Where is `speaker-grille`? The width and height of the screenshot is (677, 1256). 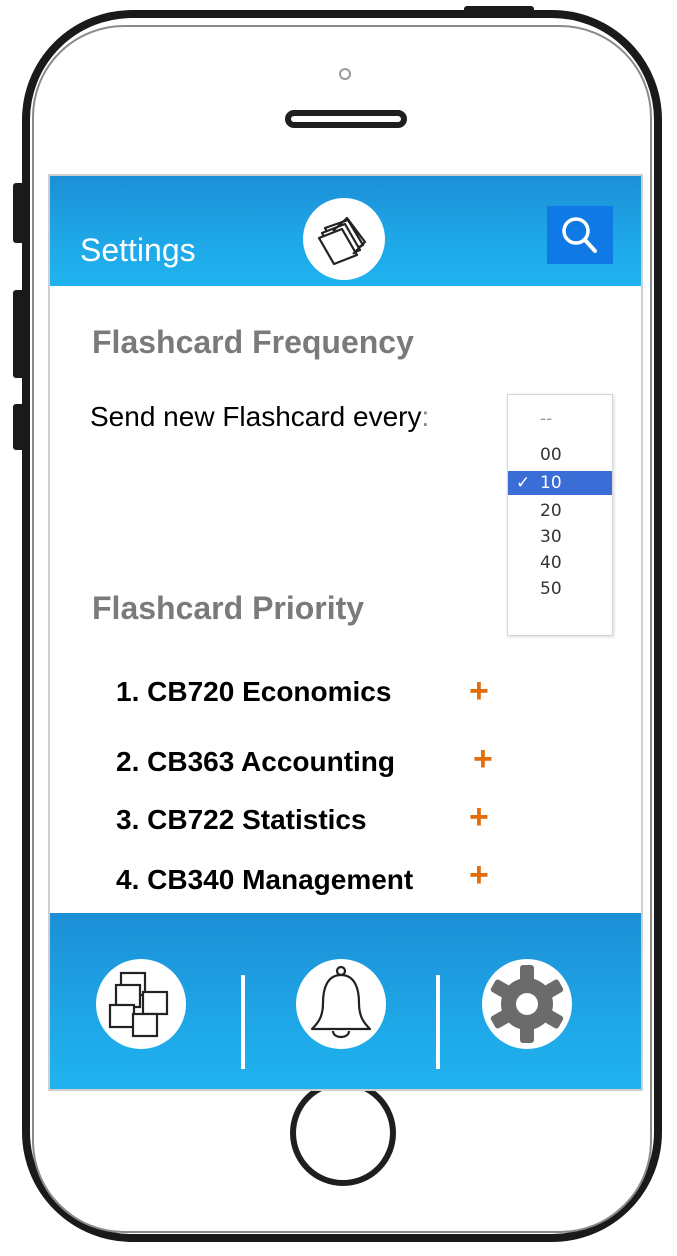
speaker-grille is located at coordinates (346, 119).